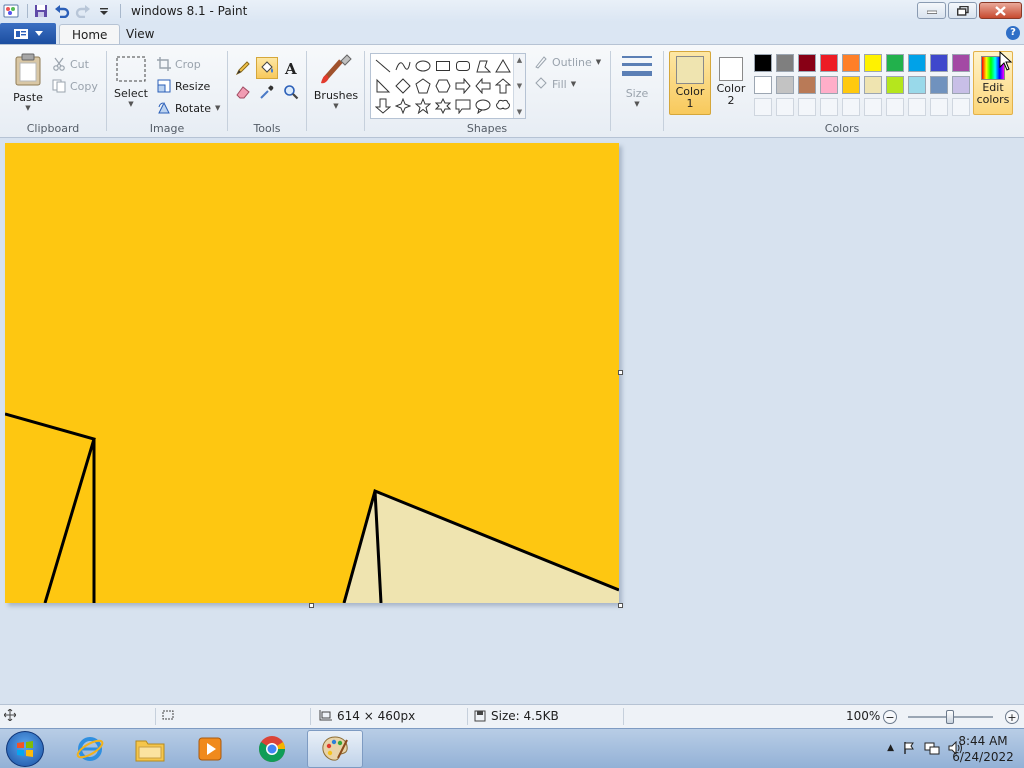  Describe the element at coordinates (188, 108) in the screenshot. I see `rotate-button: Rotate ▼` at that location.